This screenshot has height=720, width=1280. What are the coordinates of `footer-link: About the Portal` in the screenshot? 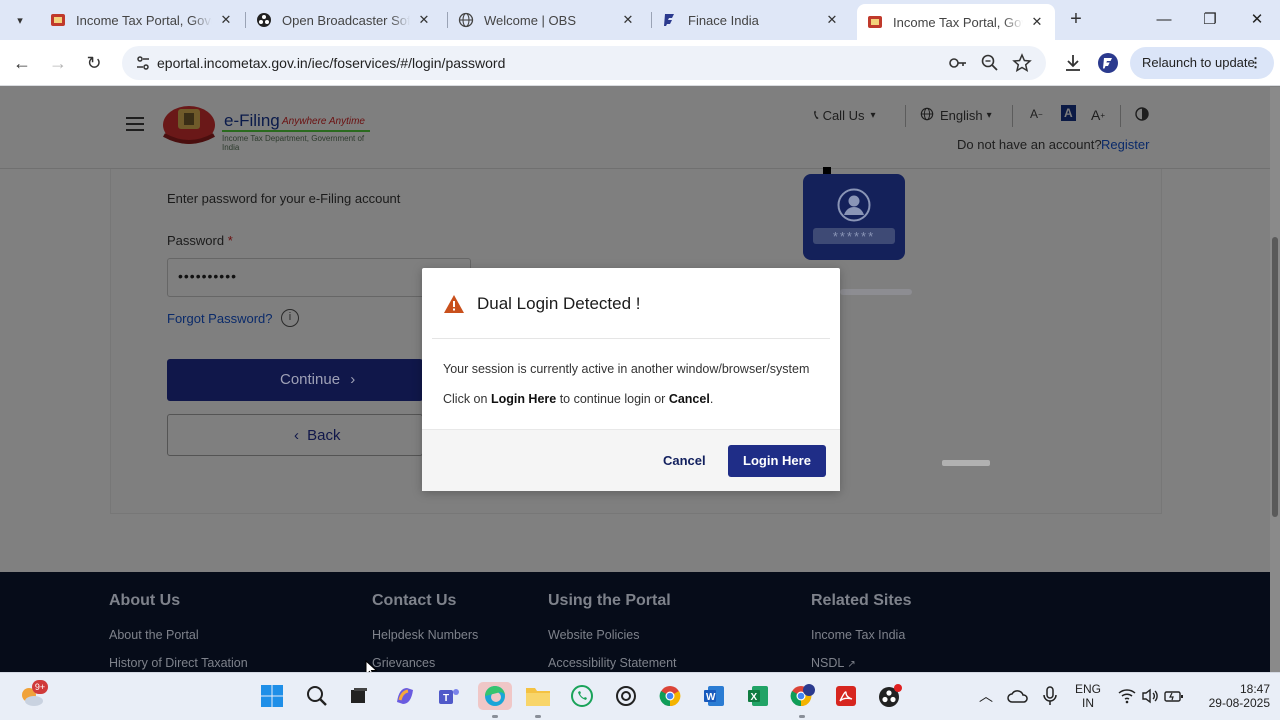 It's located at (178, 635).